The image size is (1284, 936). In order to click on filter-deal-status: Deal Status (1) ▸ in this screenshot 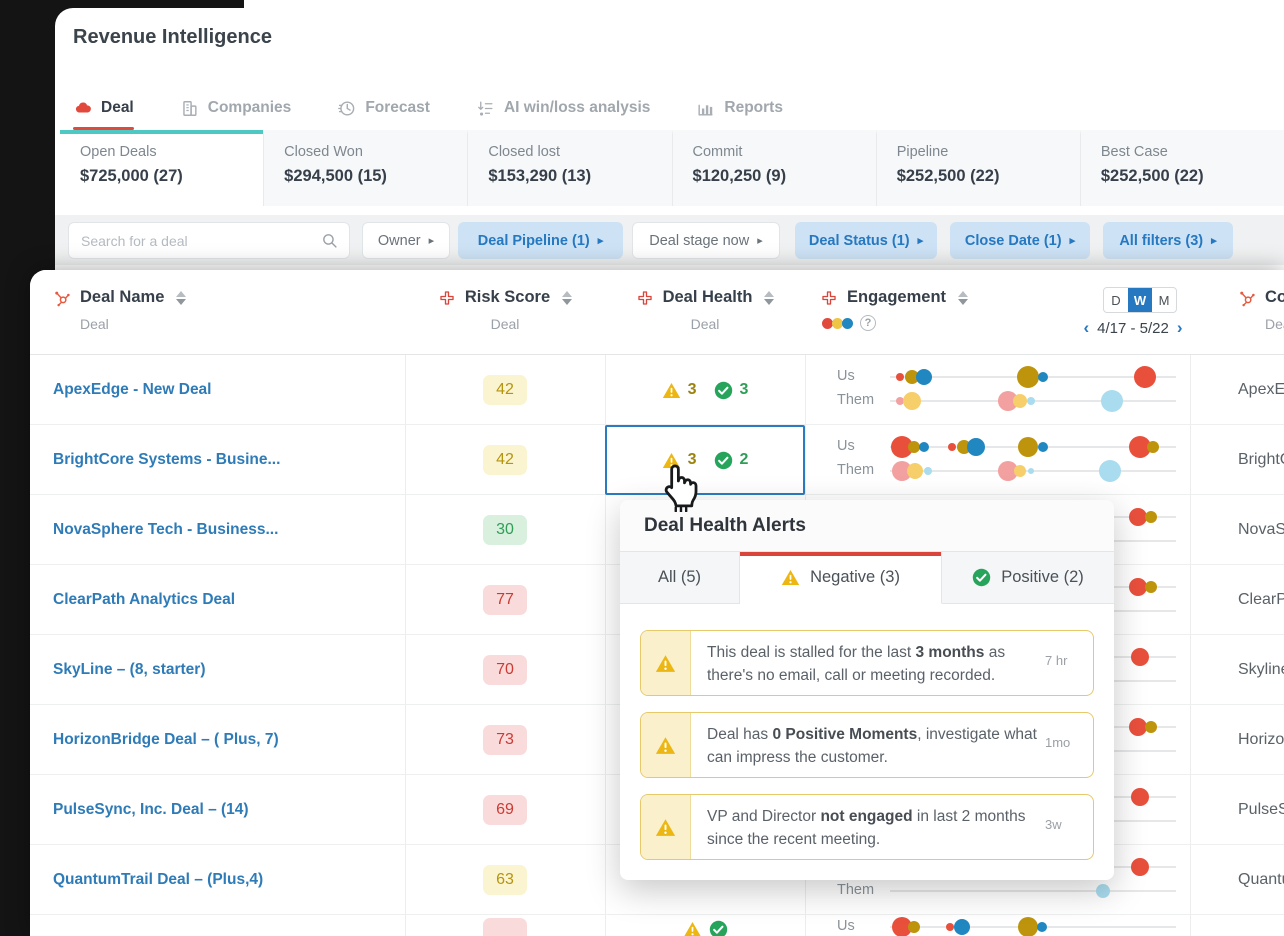, I will do `click(866, 240)`.